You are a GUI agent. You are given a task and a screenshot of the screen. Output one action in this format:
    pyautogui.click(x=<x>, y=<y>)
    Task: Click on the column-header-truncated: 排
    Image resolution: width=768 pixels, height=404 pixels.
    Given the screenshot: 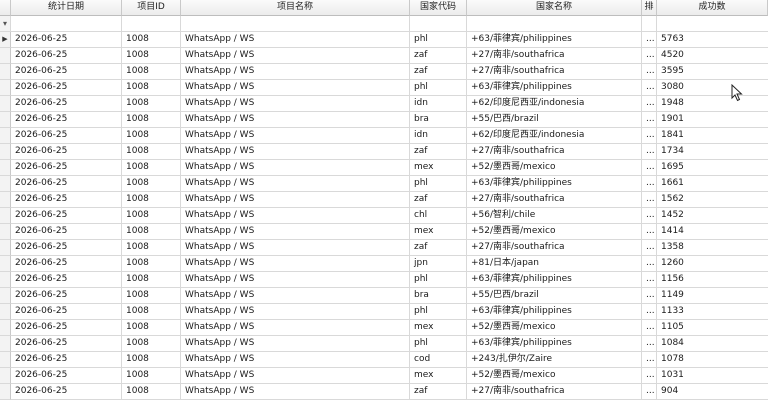 What is the action you would take?
    pyautogui.click(x=649, y=8)
    